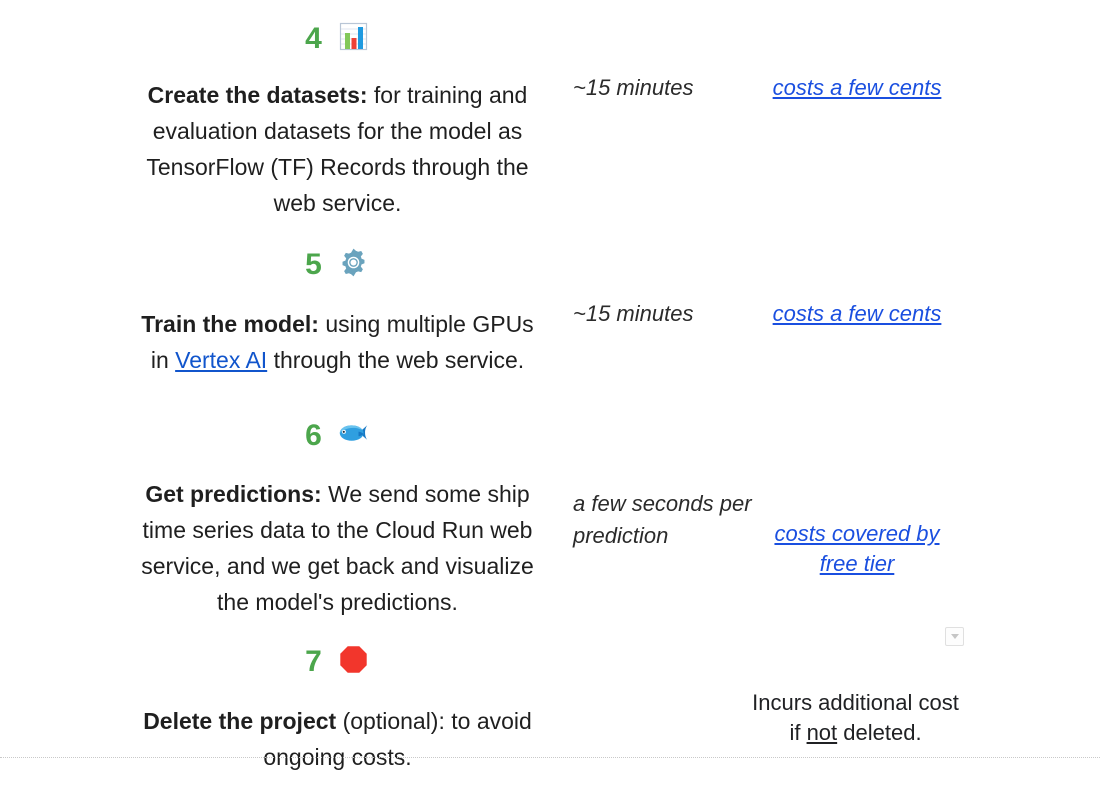 The image size is (1100, 796). Describe the element at coordinates (822, 732) in the screenshot. I see `step-7-note-emphasis: not` at that location.